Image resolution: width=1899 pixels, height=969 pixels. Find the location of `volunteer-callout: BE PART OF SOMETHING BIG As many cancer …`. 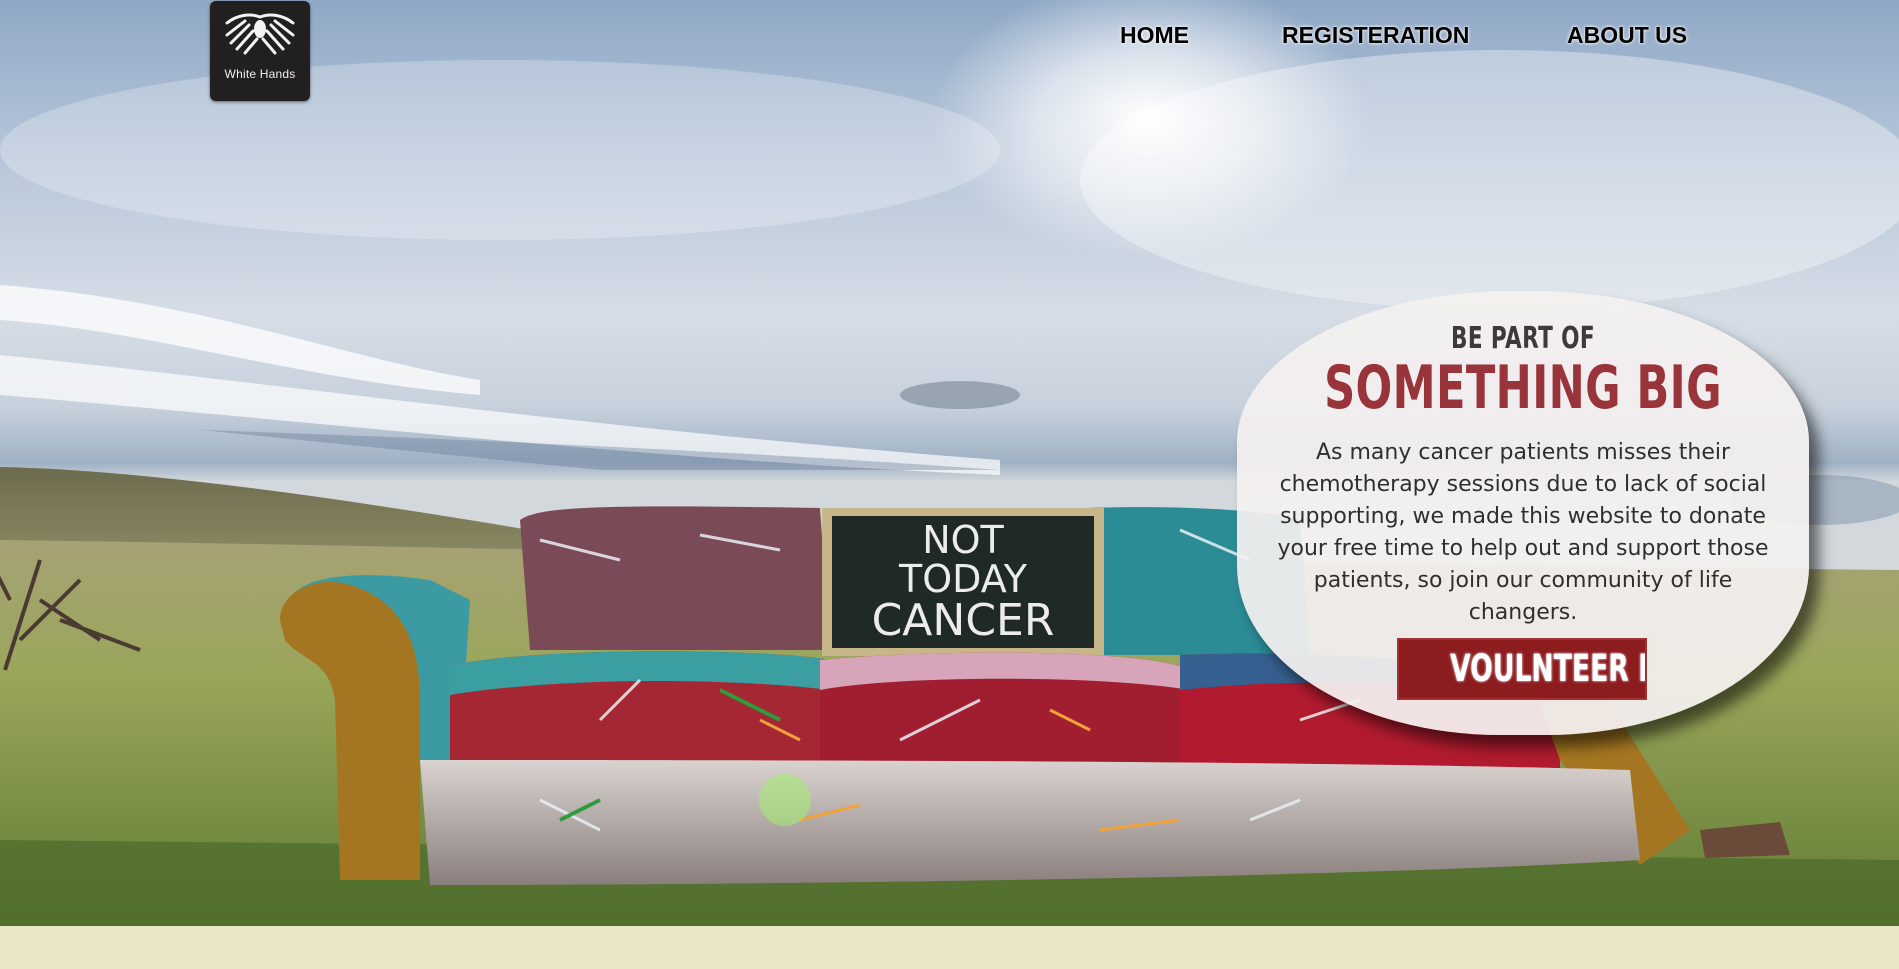

volunteer-callout: BE PART OF SOMETHING BIG As many cancer … is located at coordinates (1523, 513).